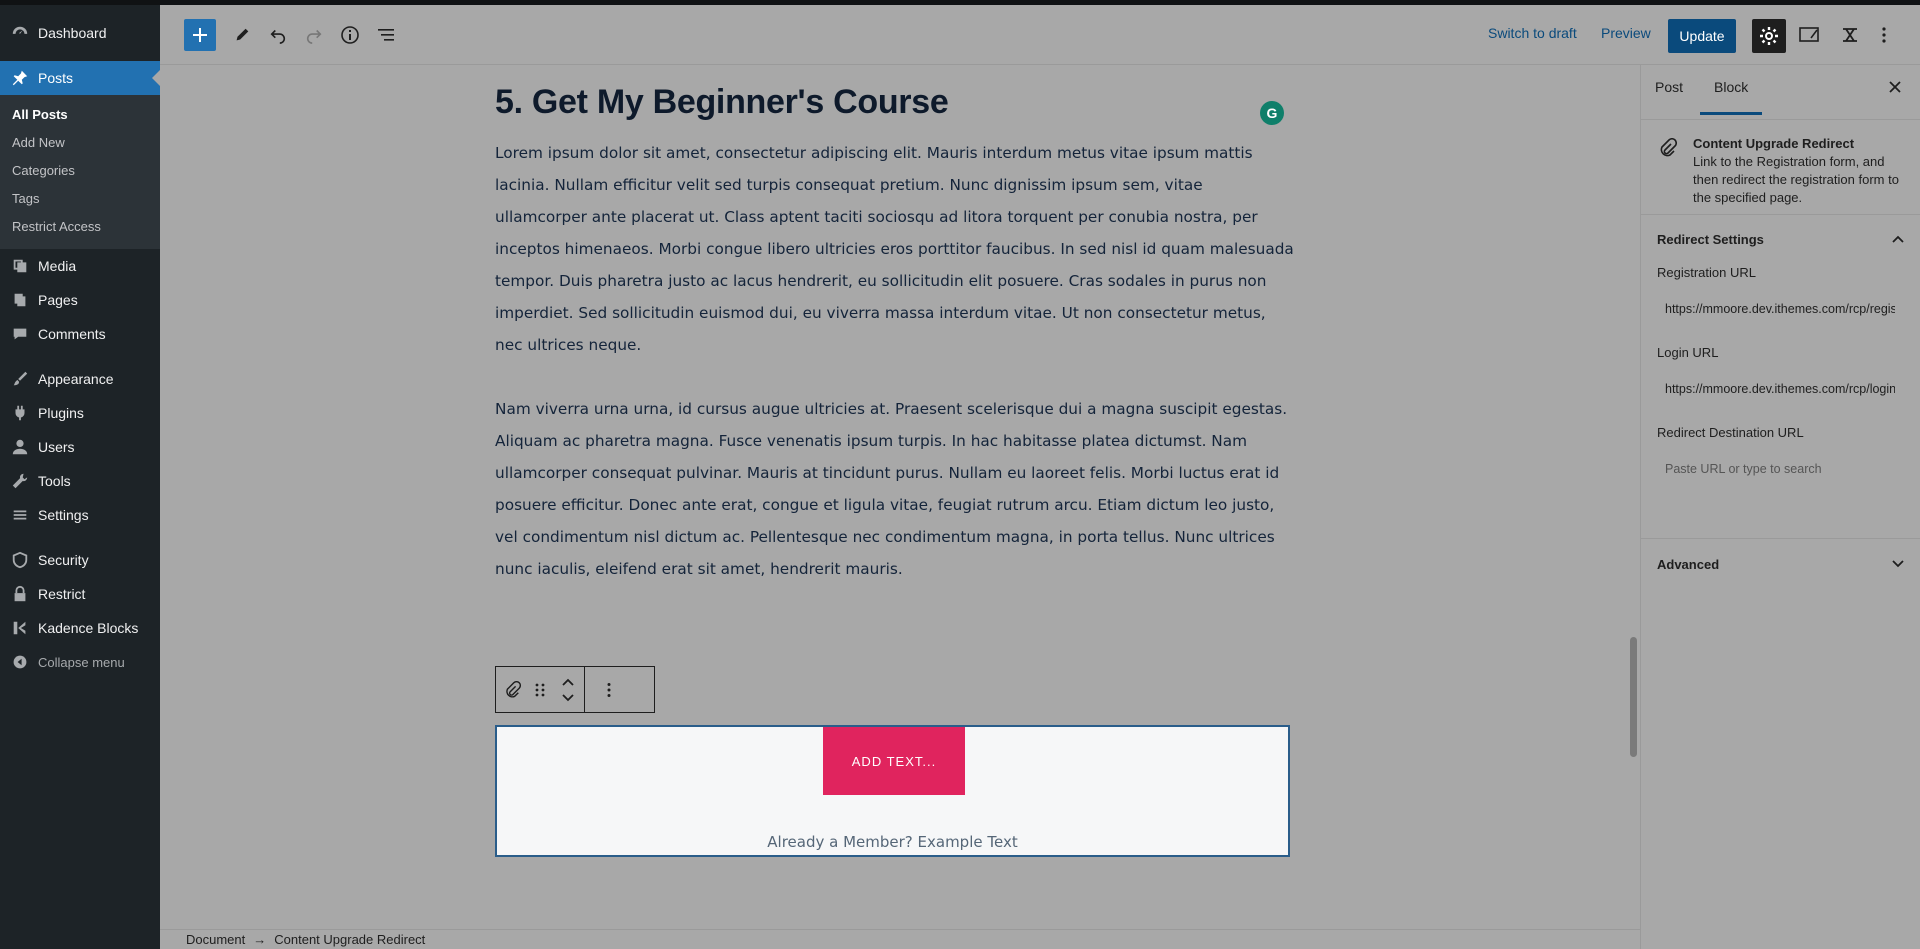  What do you see at coordinates (58, 300) in the screenshot?
I see `menu-label: Pages` at bounding box center [58, 300].